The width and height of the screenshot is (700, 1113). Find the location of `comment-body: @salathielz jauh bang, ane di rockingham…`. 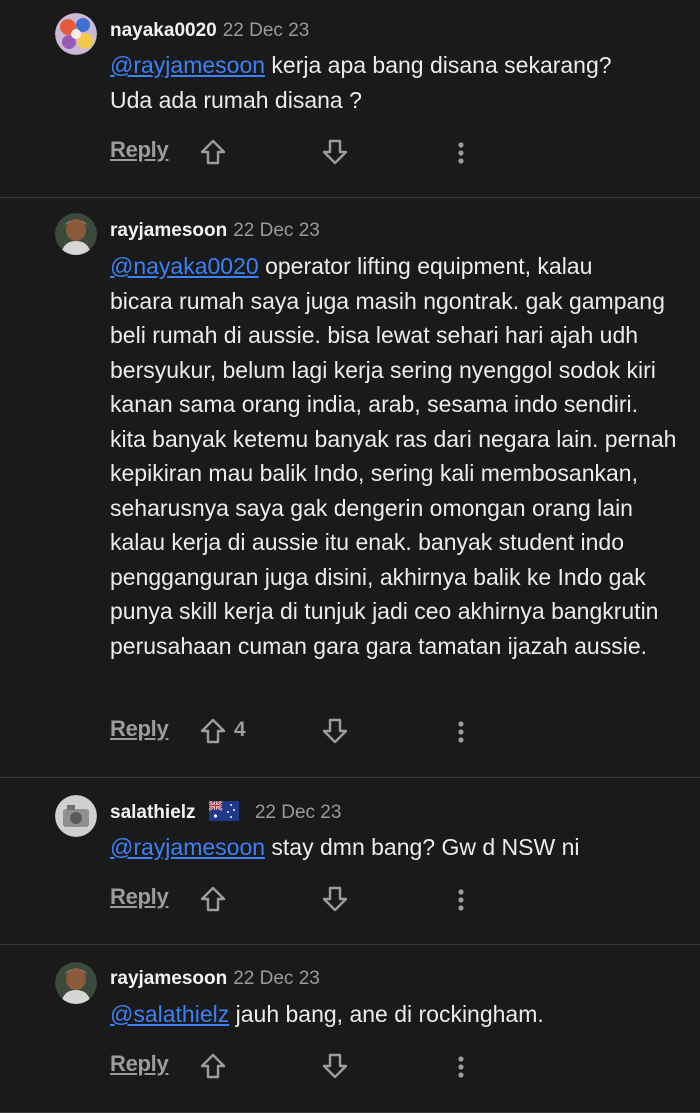

comment-body: @salathielz jauh bang, ane di rockingham… is located at coordinates (394, 1014).